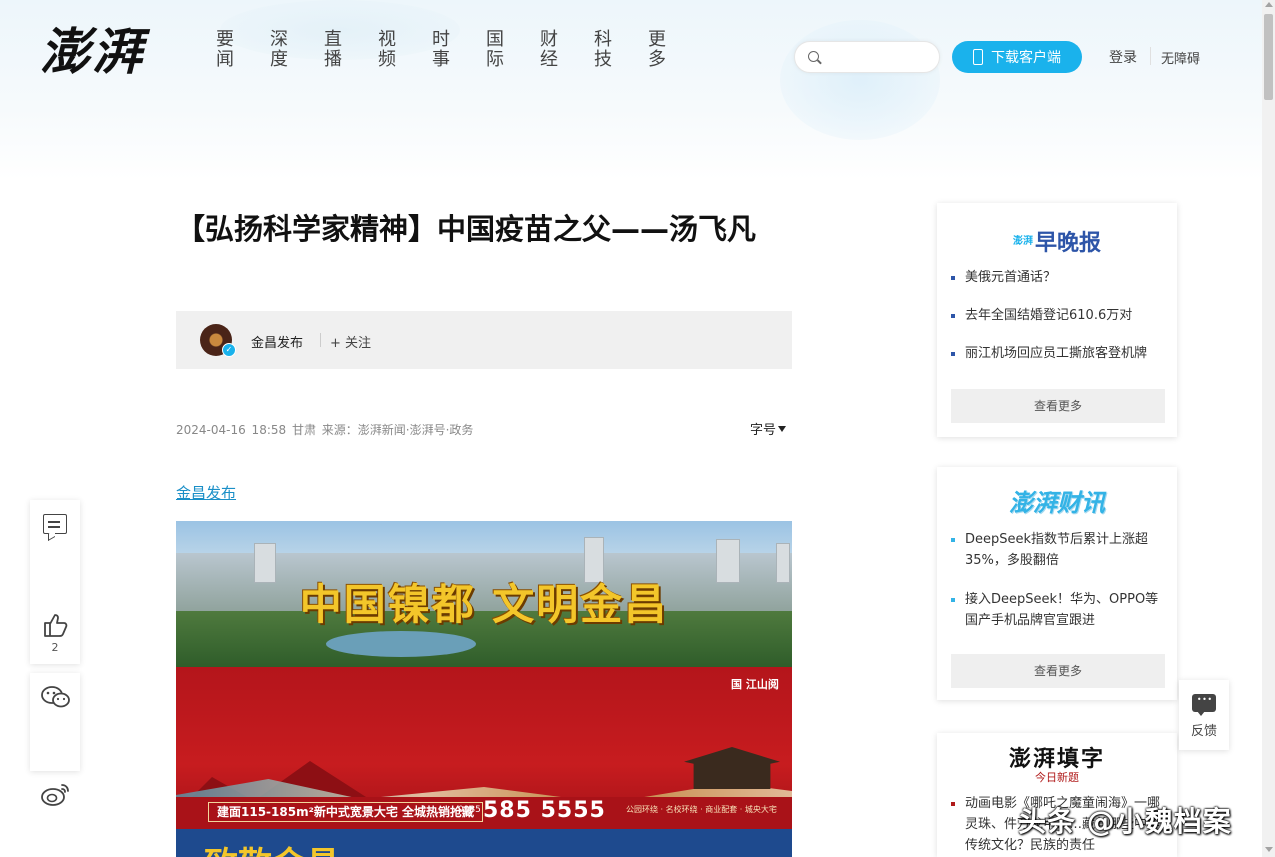 The width and height of the screenshot is (1275, 857). What do you see at coordinates (495, 50) in the screenshot?
I see `nav-item-international: 国际` at bounding box center [495, 50].